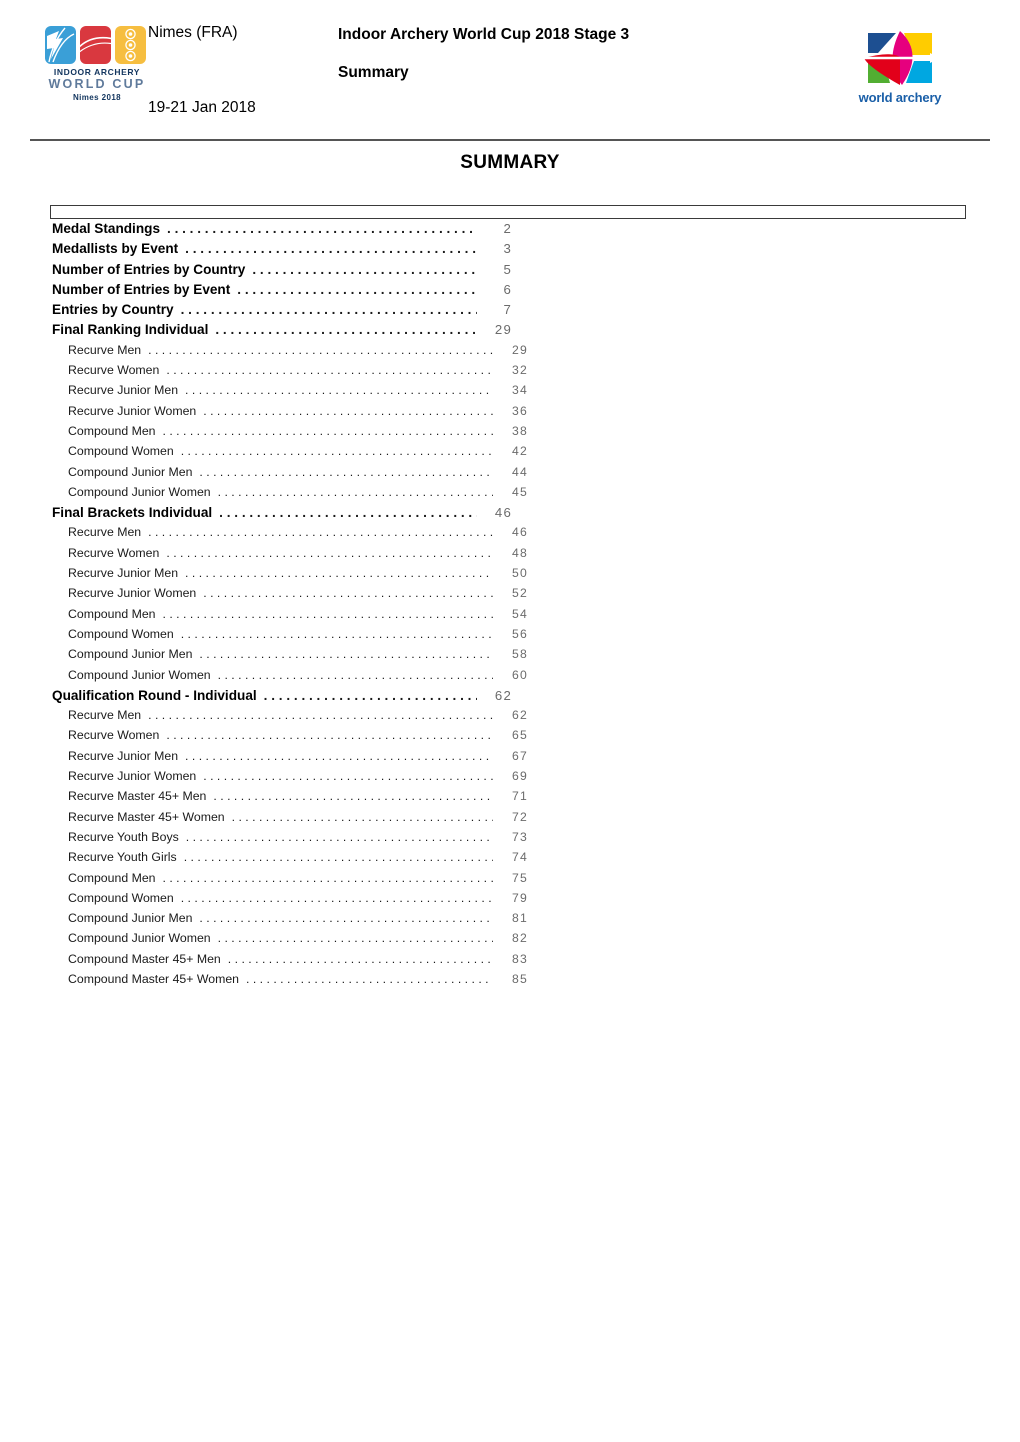 This screenshot has height=1442, width=1020. I want to click on toc-entry: Number of Entries by Country 5, so click(282, 272).